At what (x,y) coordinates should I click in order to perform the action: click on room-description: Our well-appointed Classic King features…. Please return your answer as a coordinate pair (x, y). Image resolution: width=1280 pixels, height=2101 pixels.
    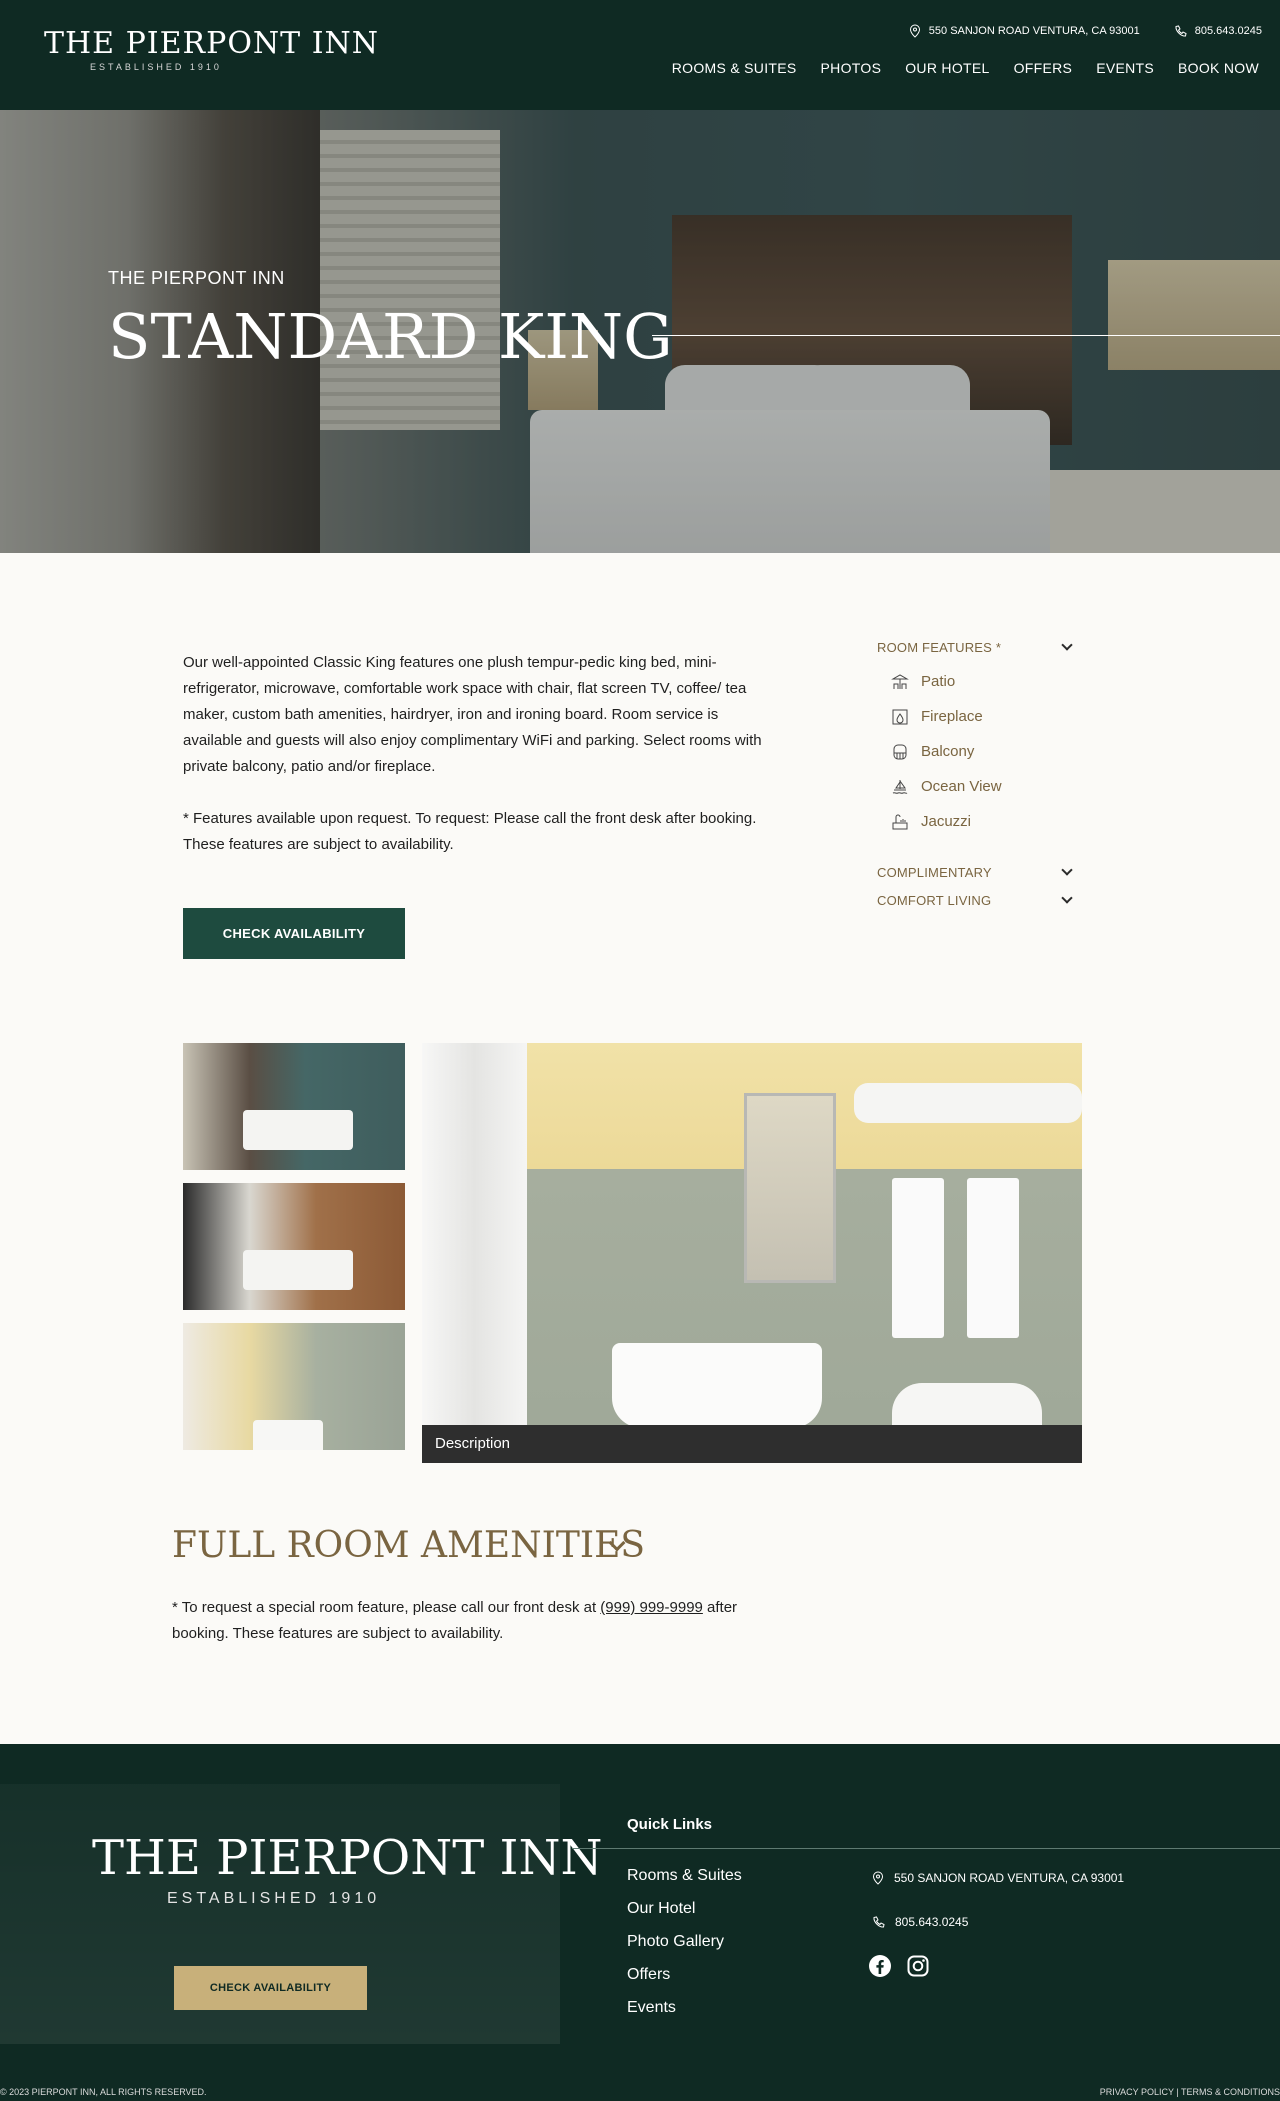
    Looking at the image, I should click on (473, 767).